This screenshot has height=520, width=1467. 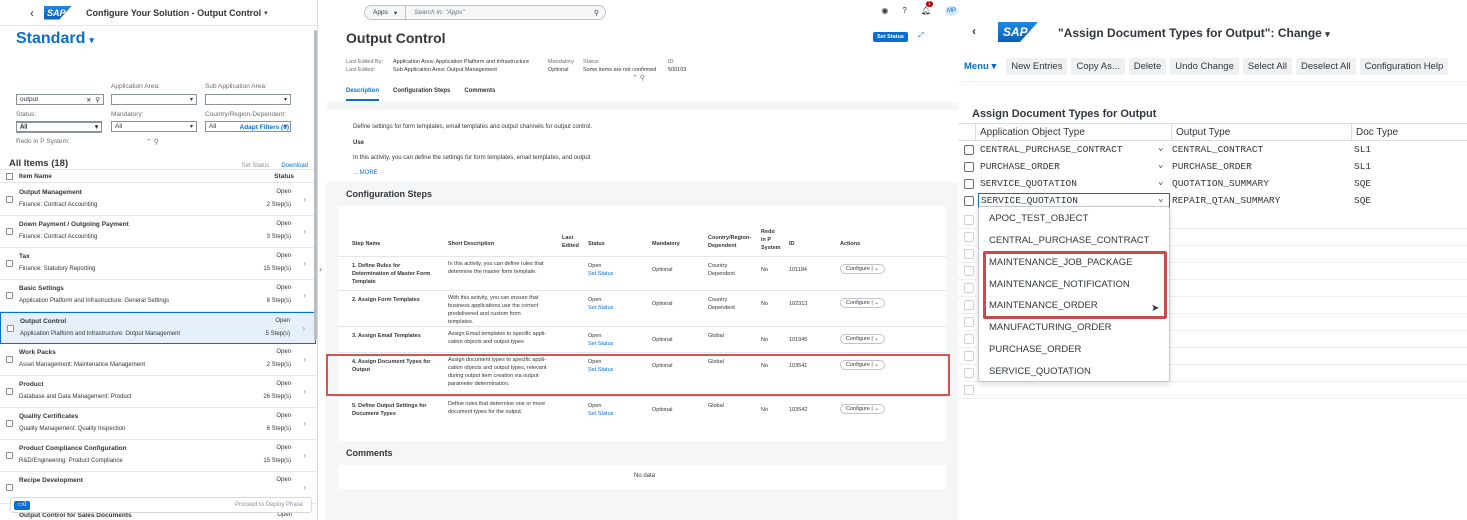 What do you see at coordinates (320, 269) in the screenshot?
I see `chevron-right-icon: ›` at bounding box center [320, 269].